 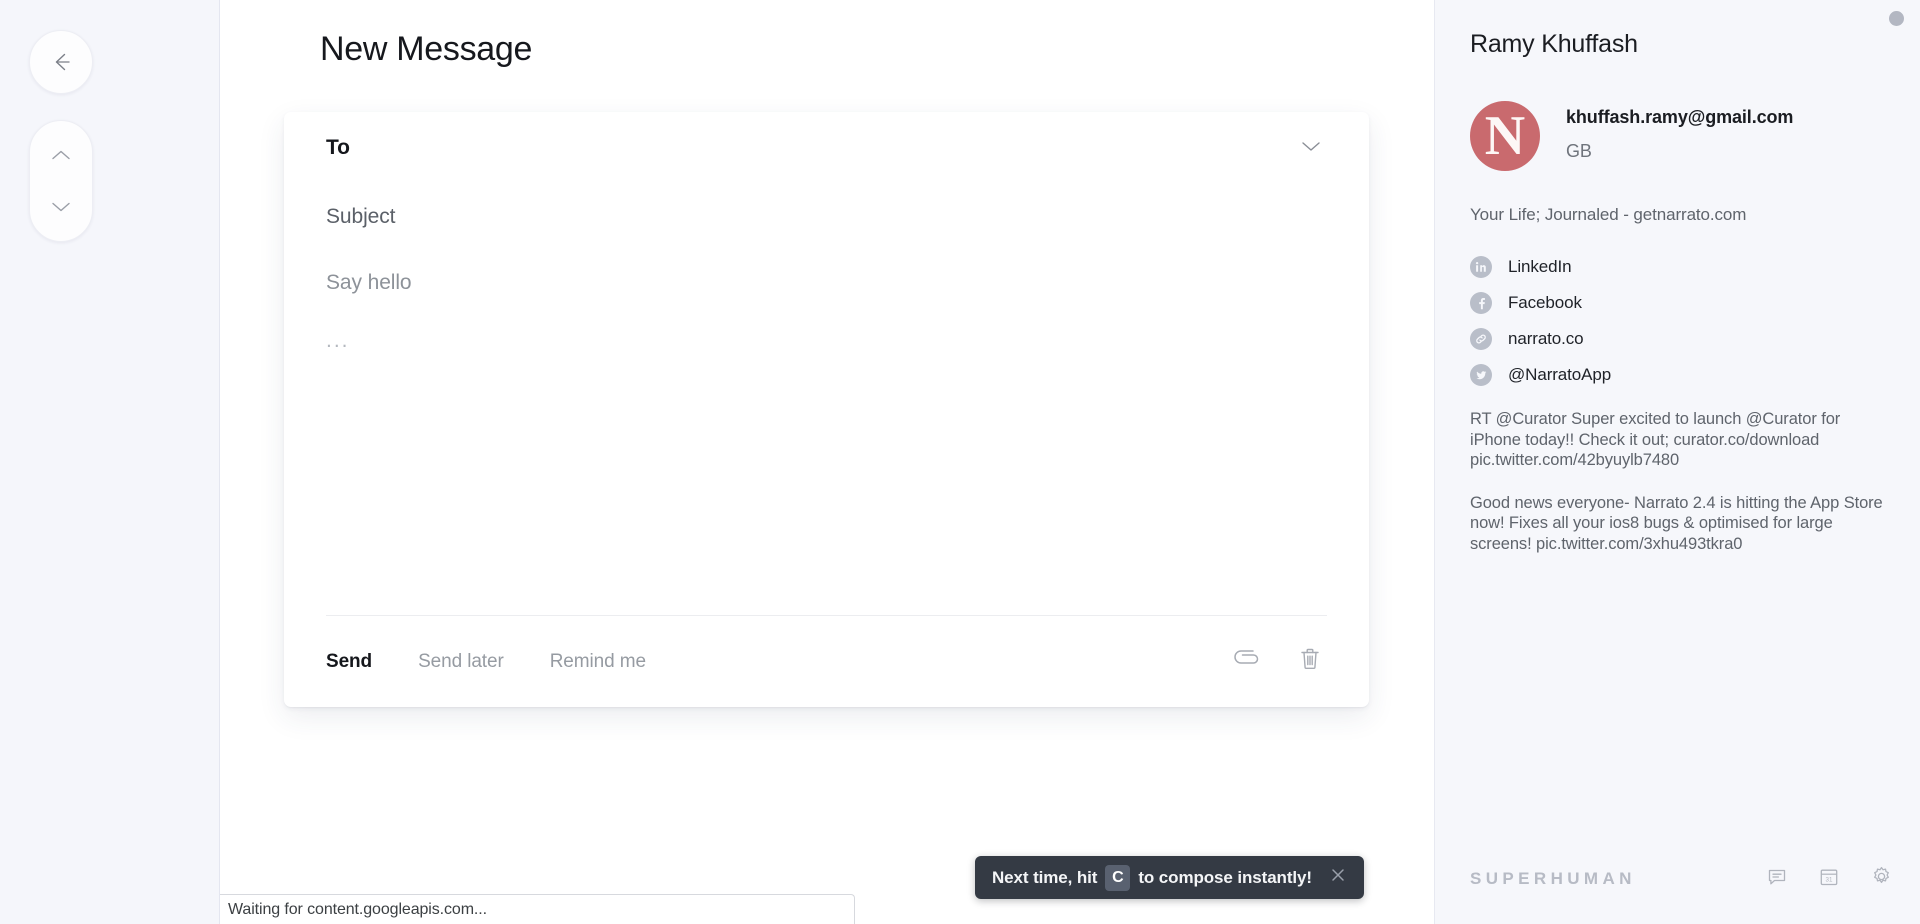 I want to click on svg-text: 31, so click(x=1829, y=879).